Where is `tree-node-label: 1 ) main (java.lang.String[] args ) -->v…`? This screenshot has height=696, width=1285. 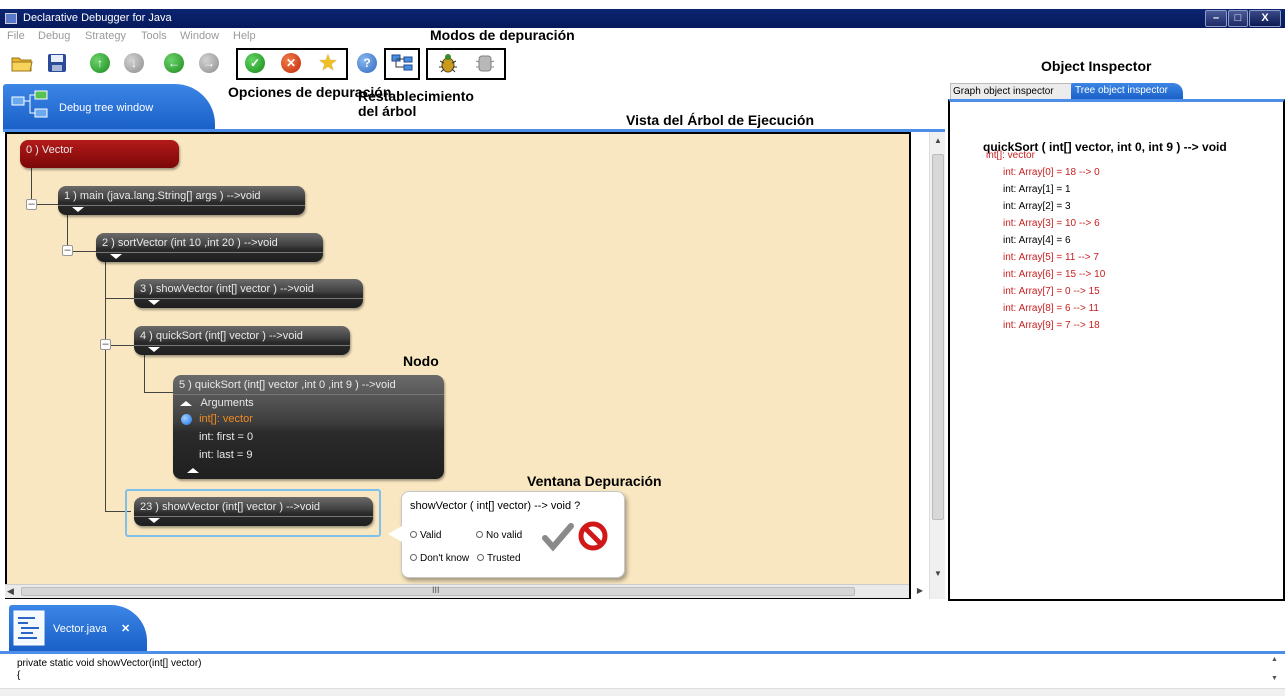
tree-node-label: 1 ) main (java.lang.String[] args ) -->v… is located at coordinates (162, 196).